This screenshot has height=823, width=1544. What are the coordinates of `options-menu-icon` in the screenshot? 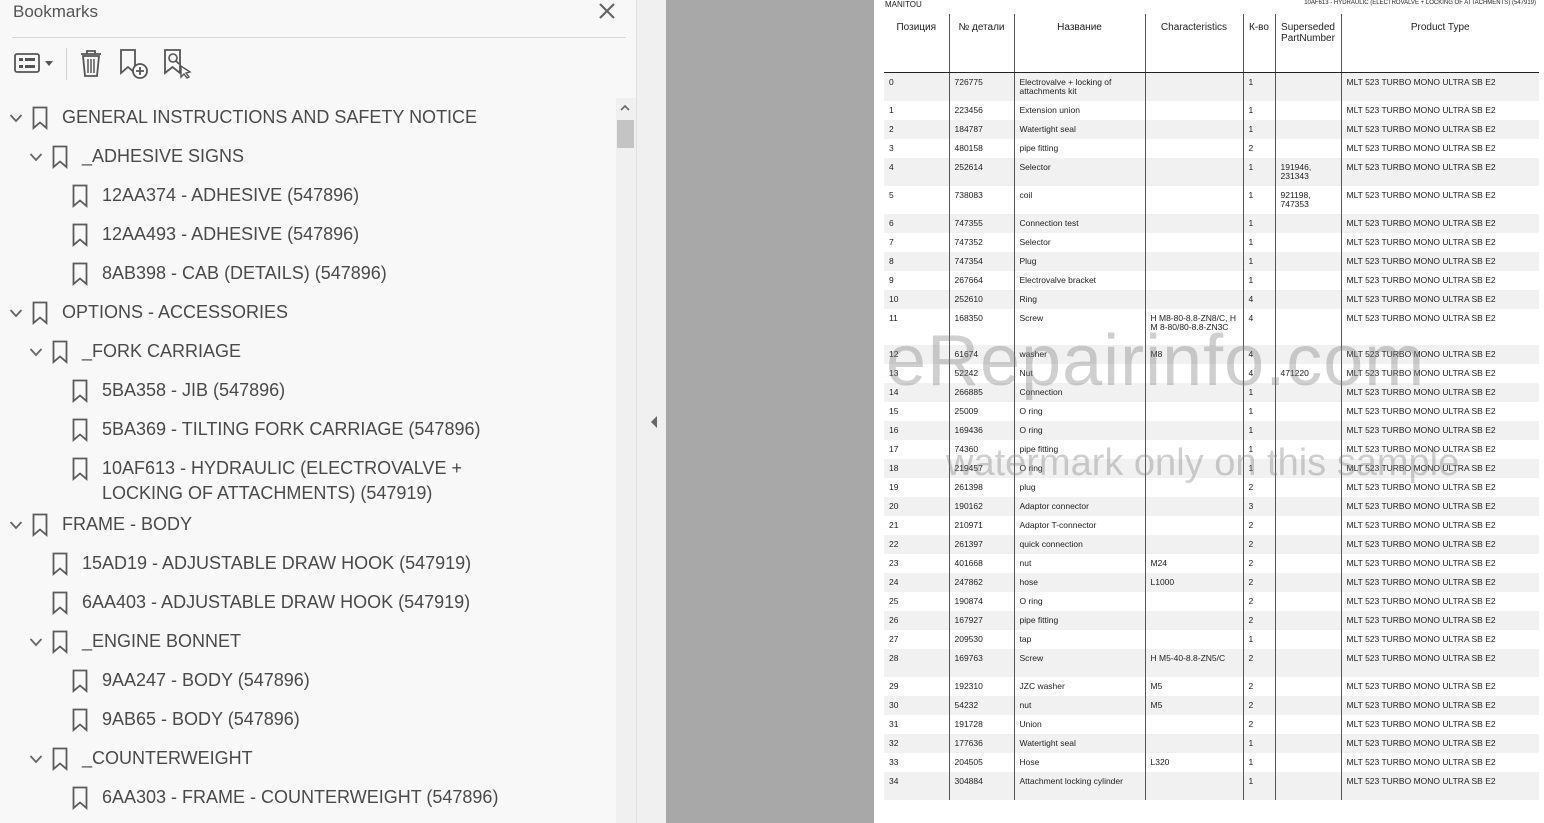 It's located at (35, 63).